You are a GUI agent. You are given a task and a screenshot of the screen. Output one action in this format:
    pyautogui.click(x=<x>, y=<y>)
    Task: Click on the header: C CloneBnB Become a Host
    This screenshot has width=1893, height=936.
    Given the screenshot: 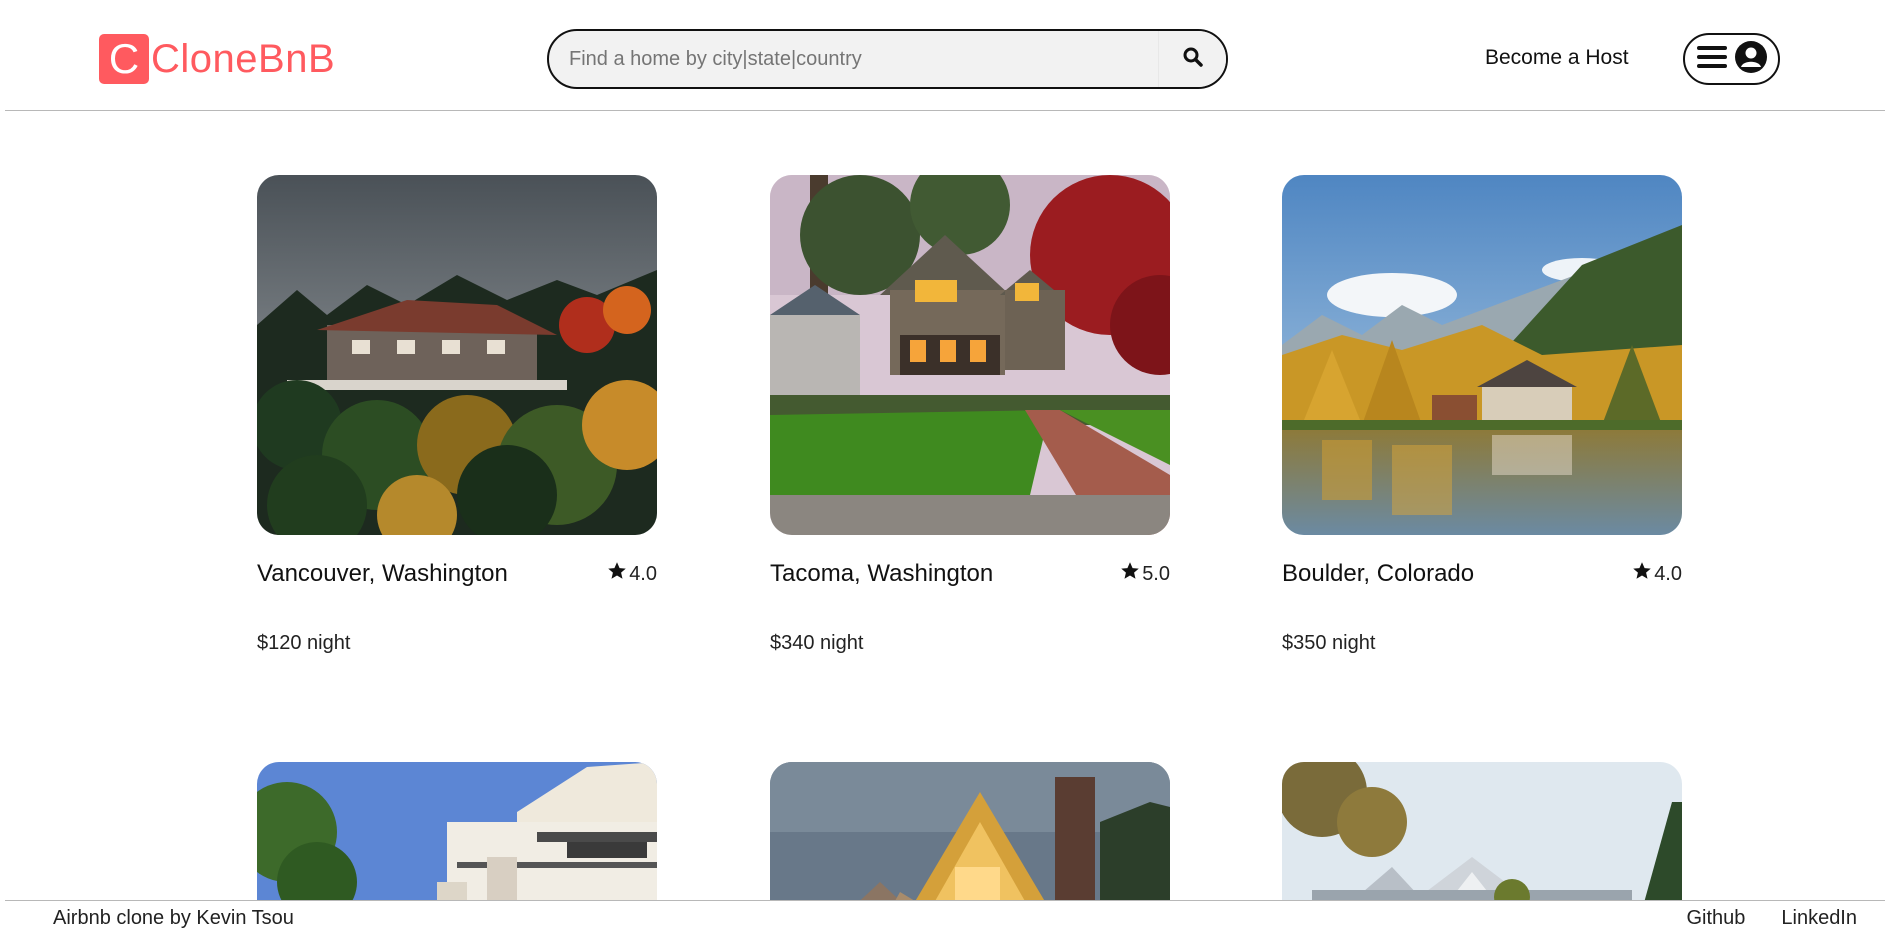 What is the action you would take?
    pyautogui.click(x=945, y=55)
    